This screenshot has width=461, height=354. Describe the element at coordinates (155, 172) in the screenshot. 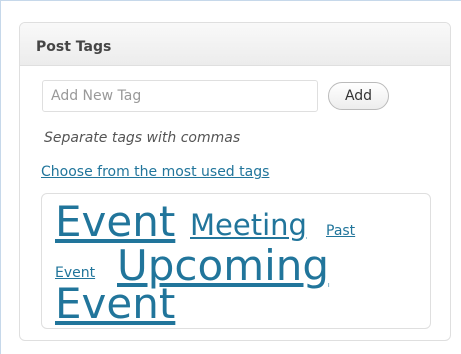

I see `choose-most-used-tags-link: Choose from the most used tags` at that location.